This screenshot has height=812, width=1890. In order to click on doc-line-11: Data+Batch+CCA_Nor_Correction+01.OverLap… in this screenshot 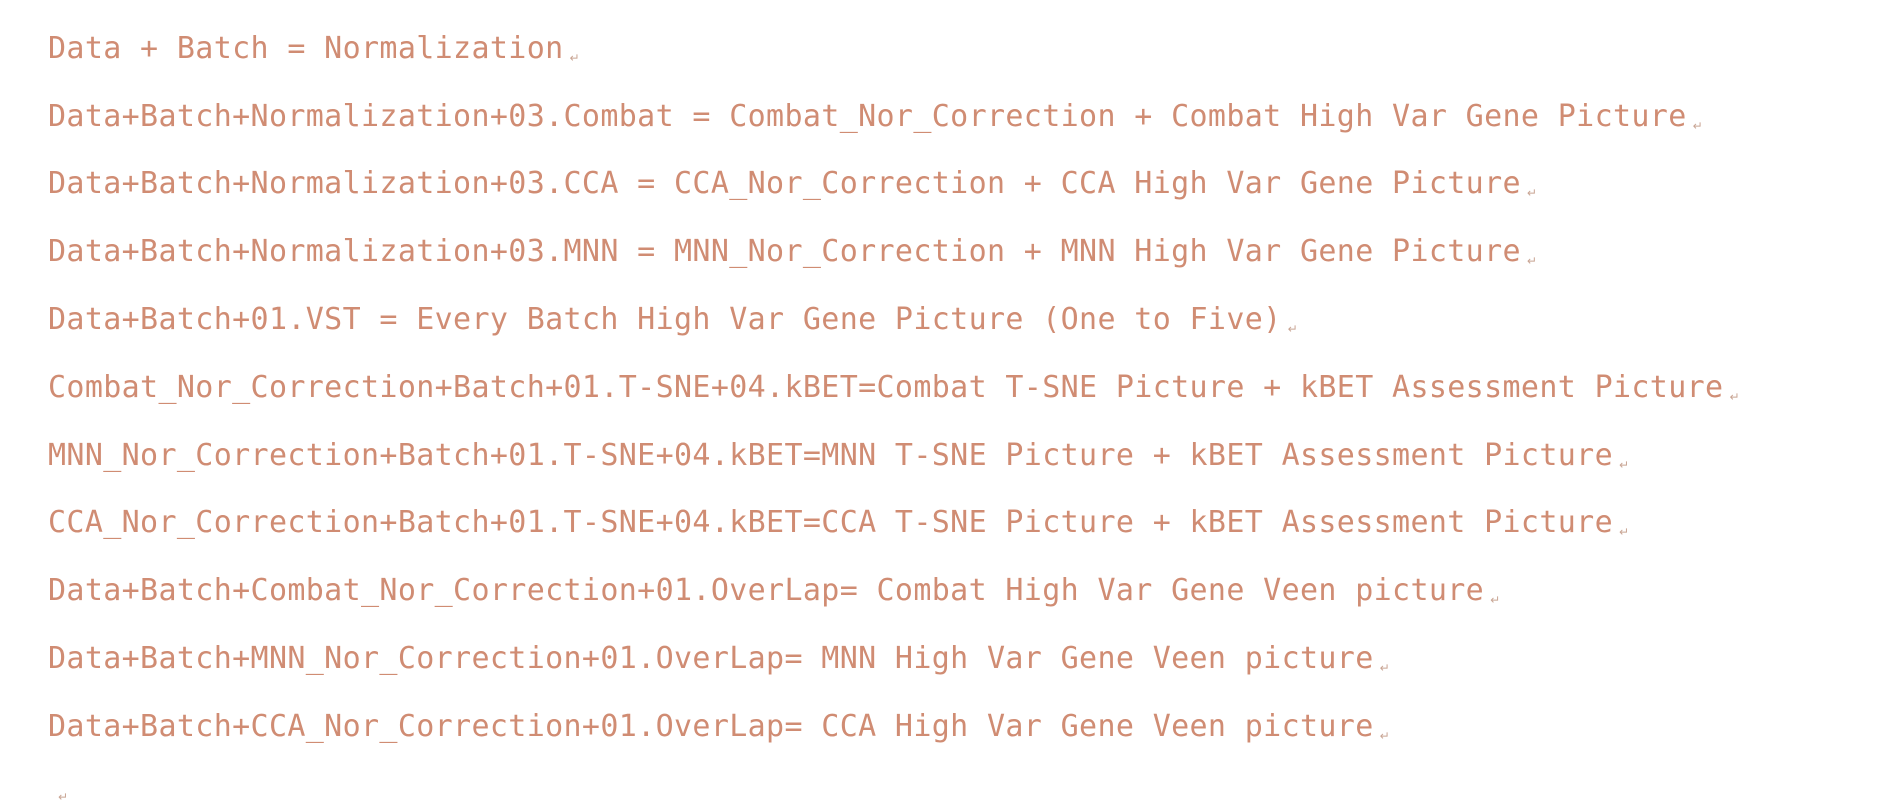, I will do `click(719, 731)`.